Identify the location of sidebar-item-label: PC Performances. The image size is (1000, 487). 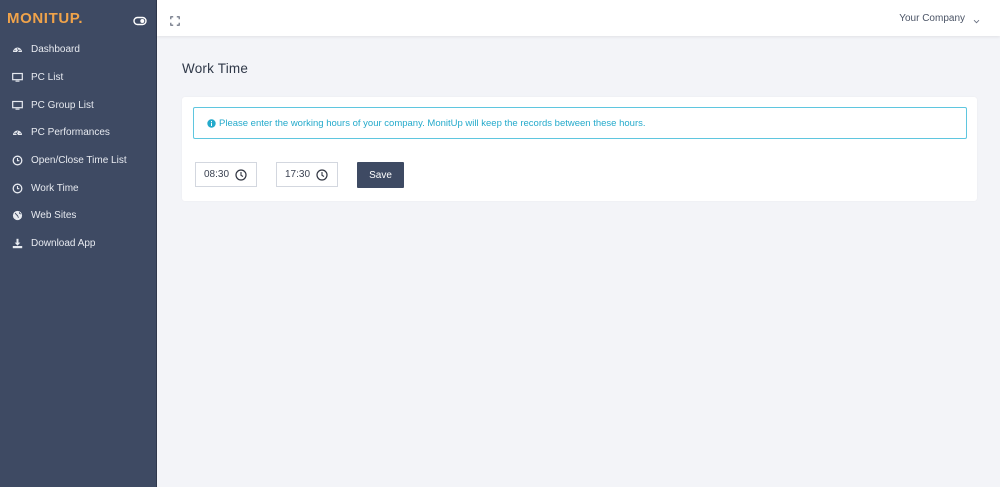
(70, 133).